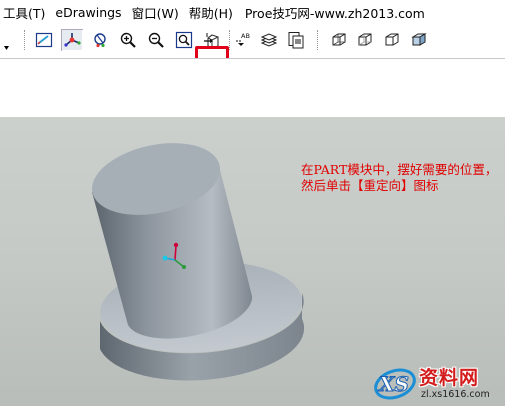 The image size is (505, 406). Describe the element at coordinates (334, 13) in the screenshot. I see `site-label: Proe技巧网-www.zh2013.com` at that location.